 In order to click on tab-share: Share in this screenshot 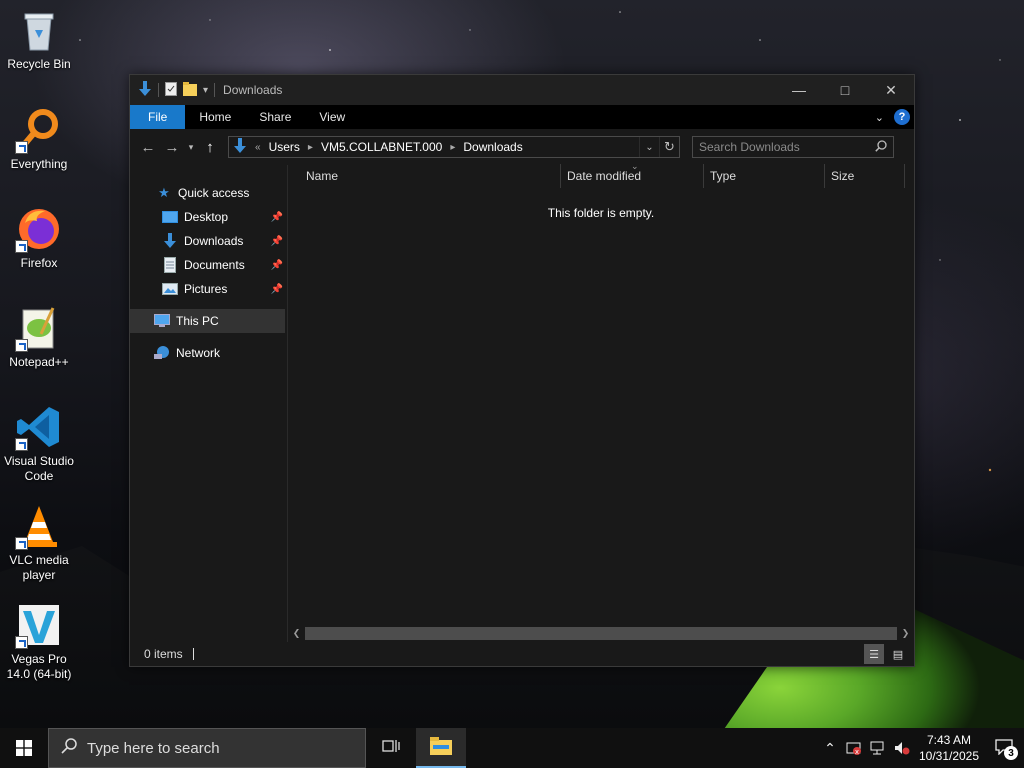, I will do `click(275, 117)`.